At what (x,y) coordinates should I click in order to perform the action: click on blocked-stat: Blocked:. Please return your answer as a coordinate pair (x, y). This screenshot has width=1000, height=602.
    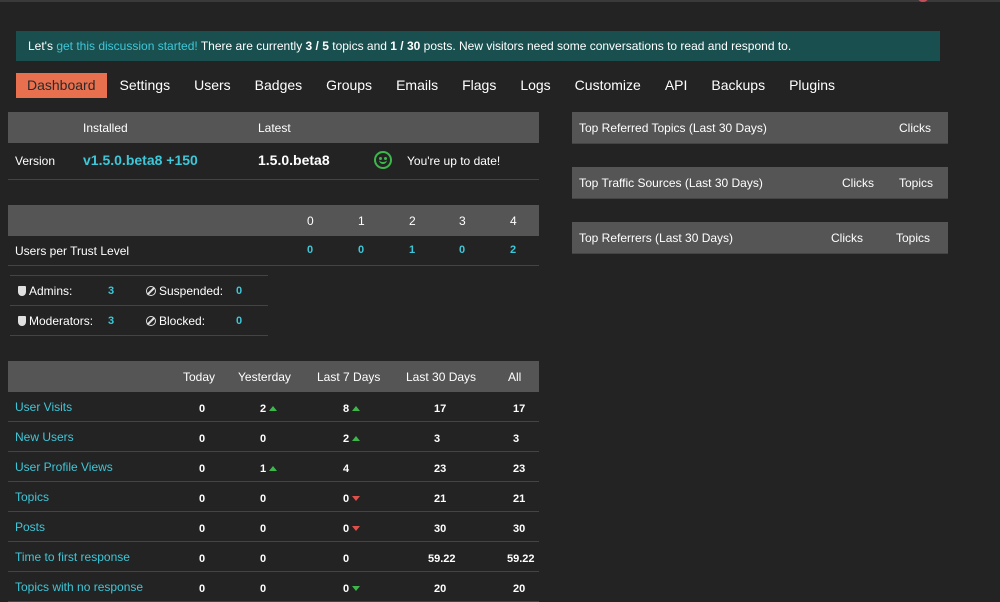
    Looking at the image, I should click on (175, 321).